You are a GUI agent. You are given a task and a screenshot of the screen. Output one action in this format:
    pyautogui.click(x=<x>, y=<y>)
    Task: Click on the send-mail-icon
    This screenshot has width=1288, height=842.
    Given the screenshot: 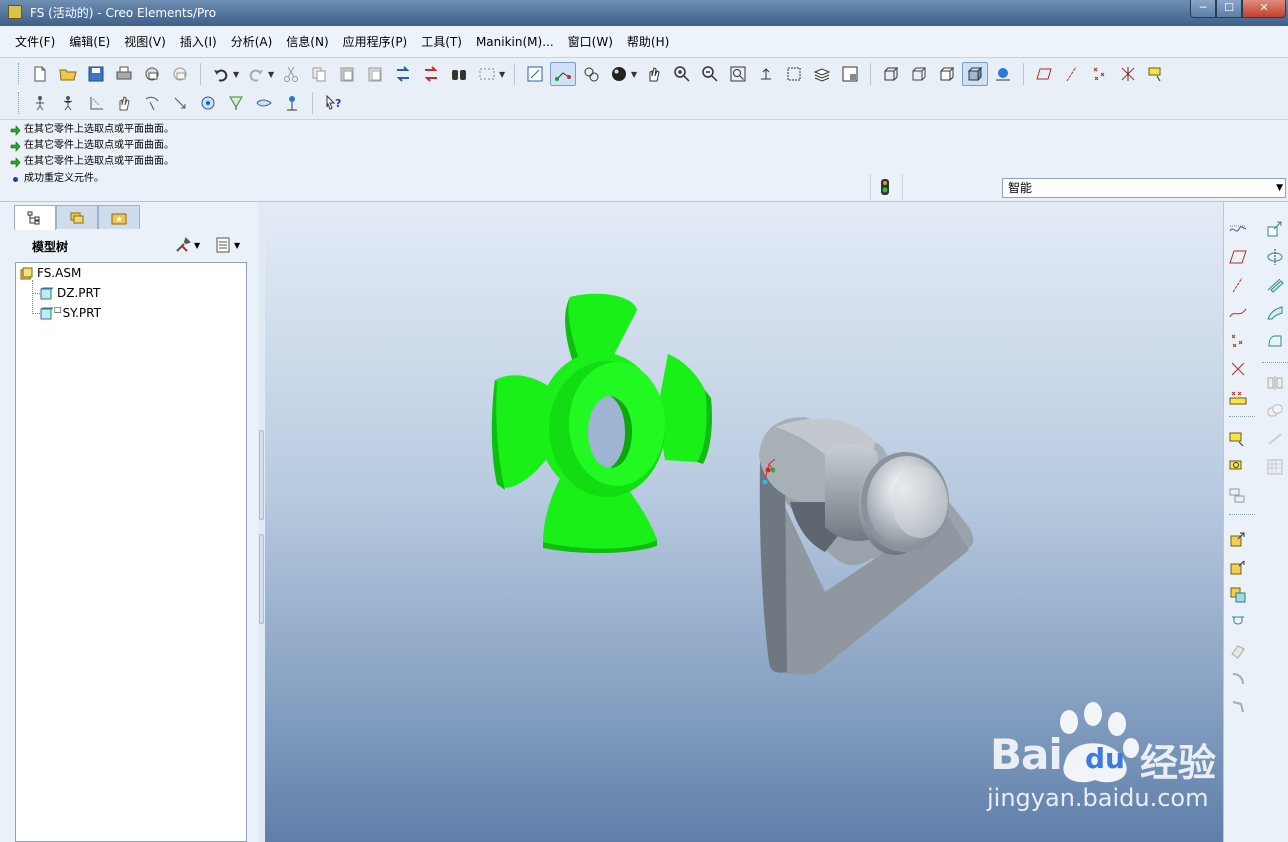 What is the action you would take?
    pyautogui.click(x=152, y=74)
    